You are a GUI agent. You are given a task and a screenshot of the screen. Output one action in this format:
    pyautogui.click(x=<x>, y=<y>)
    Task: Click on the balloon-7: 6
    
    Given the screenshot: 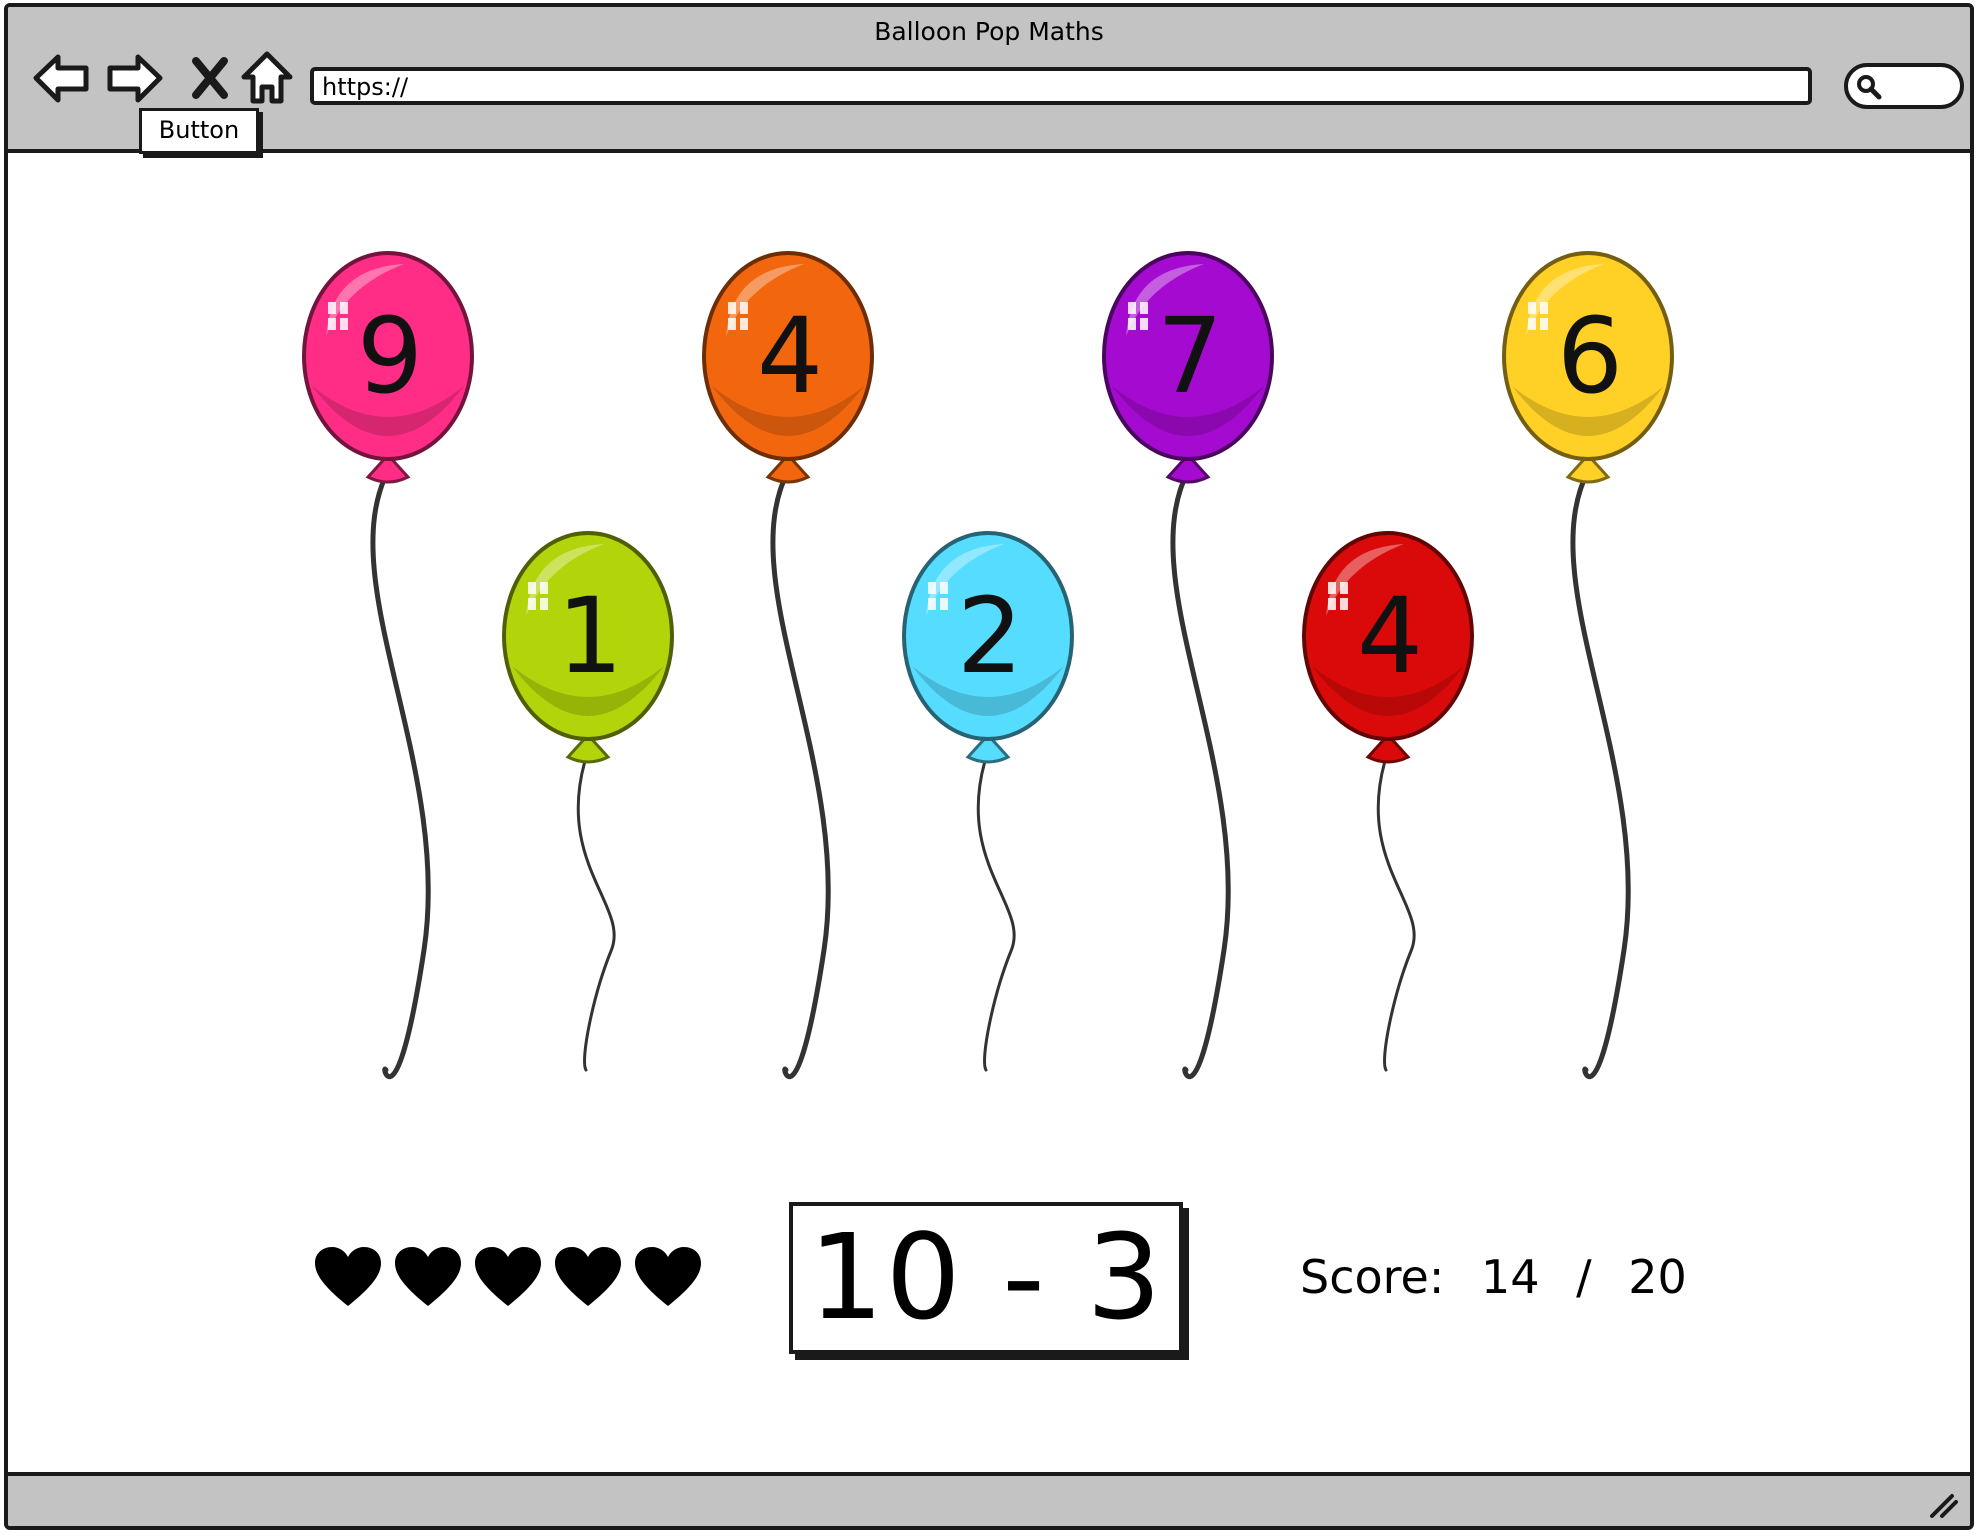 What is the action you would take?
    pyautogui.click(x=1588, y=665)
    